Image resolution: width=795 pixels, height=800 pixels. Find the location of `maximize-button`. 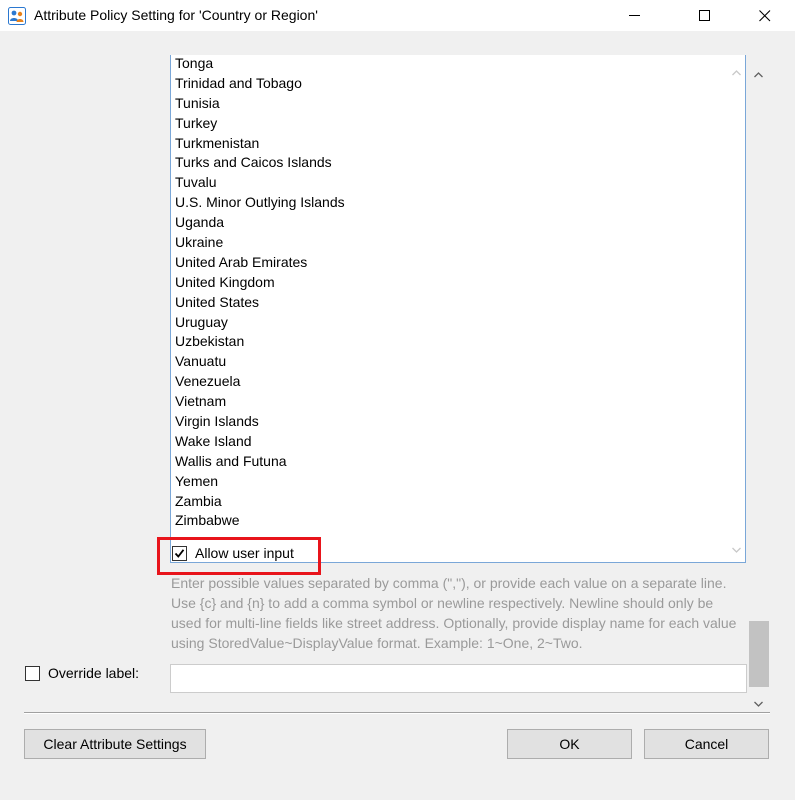

maximize-button is located at coordinates (705, 15).